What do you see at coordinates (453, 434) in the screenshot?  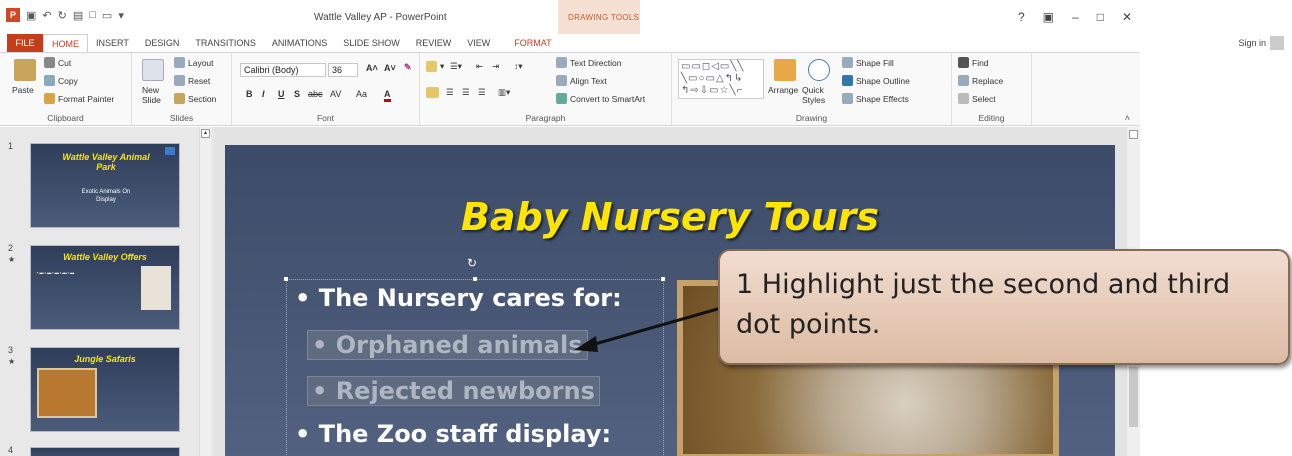 I see `bullet-item: • The Zoo staff display:` at bounding box center [453, 434].